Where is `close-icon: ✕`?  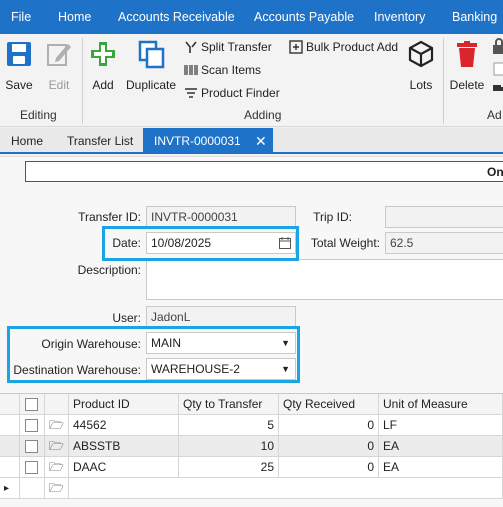
close-icon: ✕ is located at coordinates (261, 141).